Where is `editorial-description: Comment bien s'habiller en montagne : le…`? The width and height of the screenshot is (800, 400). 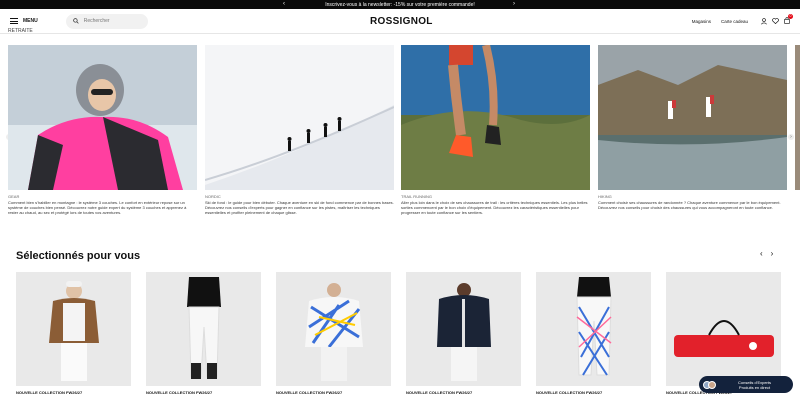 editorial-description: Comment bien s'habiller en montagne : le… is located at coordinates (97, 207).